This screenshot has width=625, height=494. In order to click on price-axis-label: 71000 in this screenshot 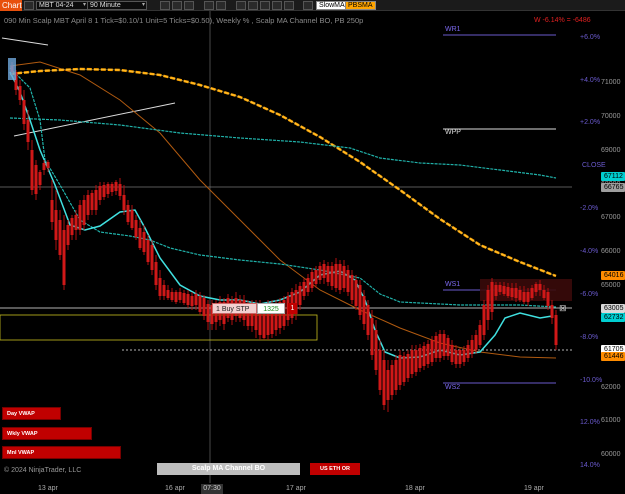, I will do `click(611, 82)`.